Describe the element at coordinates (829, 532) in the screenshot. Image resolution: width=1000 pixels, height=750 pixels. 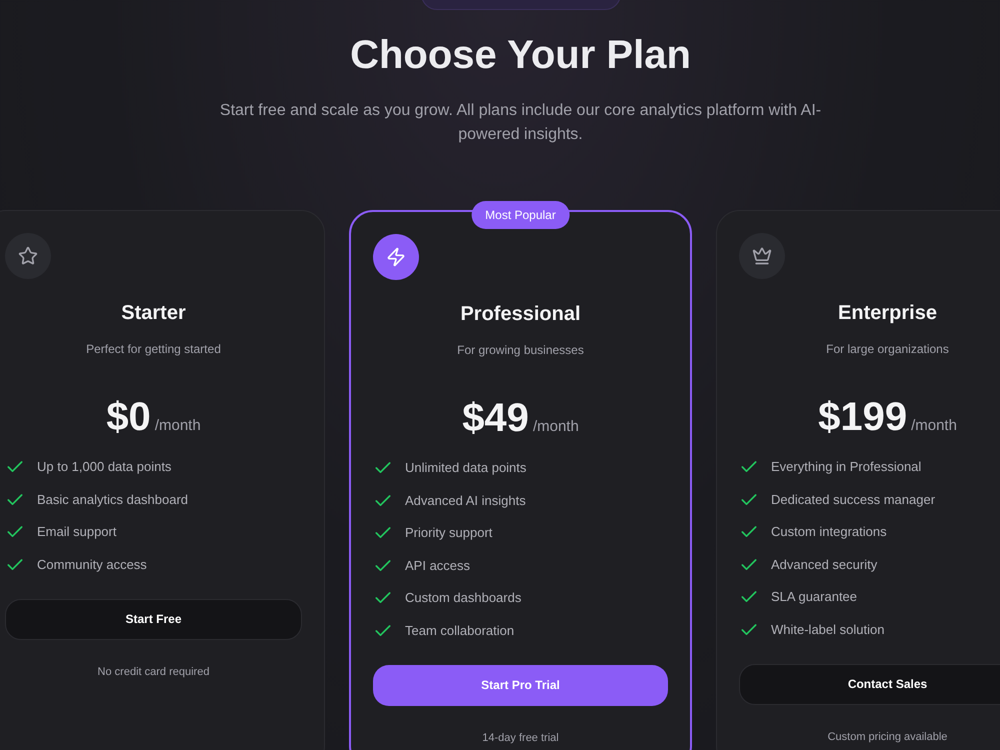
I see `feature-text: Custom integrations` at that location.